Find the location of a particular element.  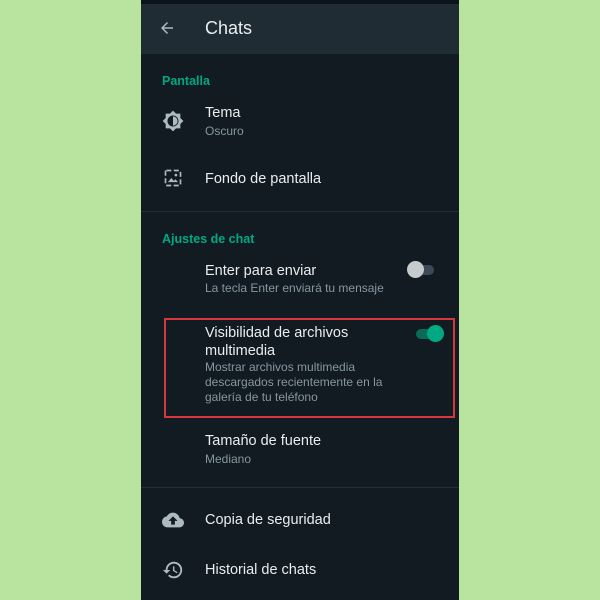

enter-to-send-title: Enter para enviar is located at coordinates (261, 271).